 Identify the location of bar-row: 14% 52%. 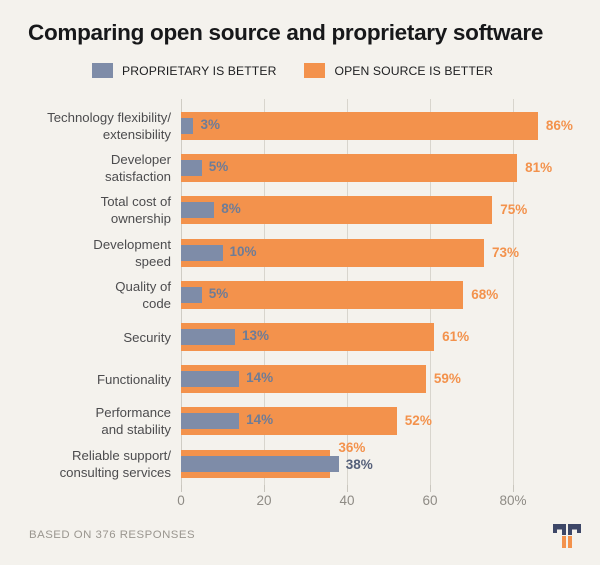
(390, 421).